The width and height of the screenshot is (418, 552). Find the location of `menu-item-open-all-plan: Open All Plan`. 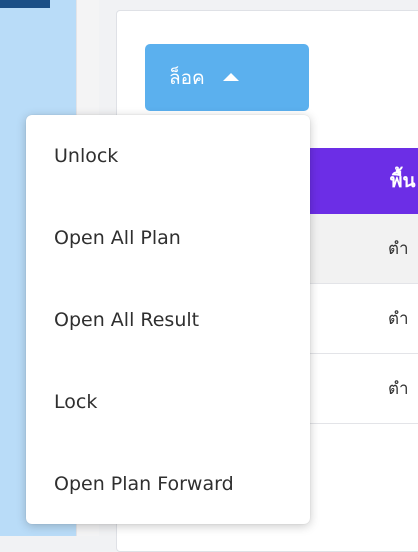

menu-item-open-all-plan: Open All Plan is located at coordinates (168, 238).